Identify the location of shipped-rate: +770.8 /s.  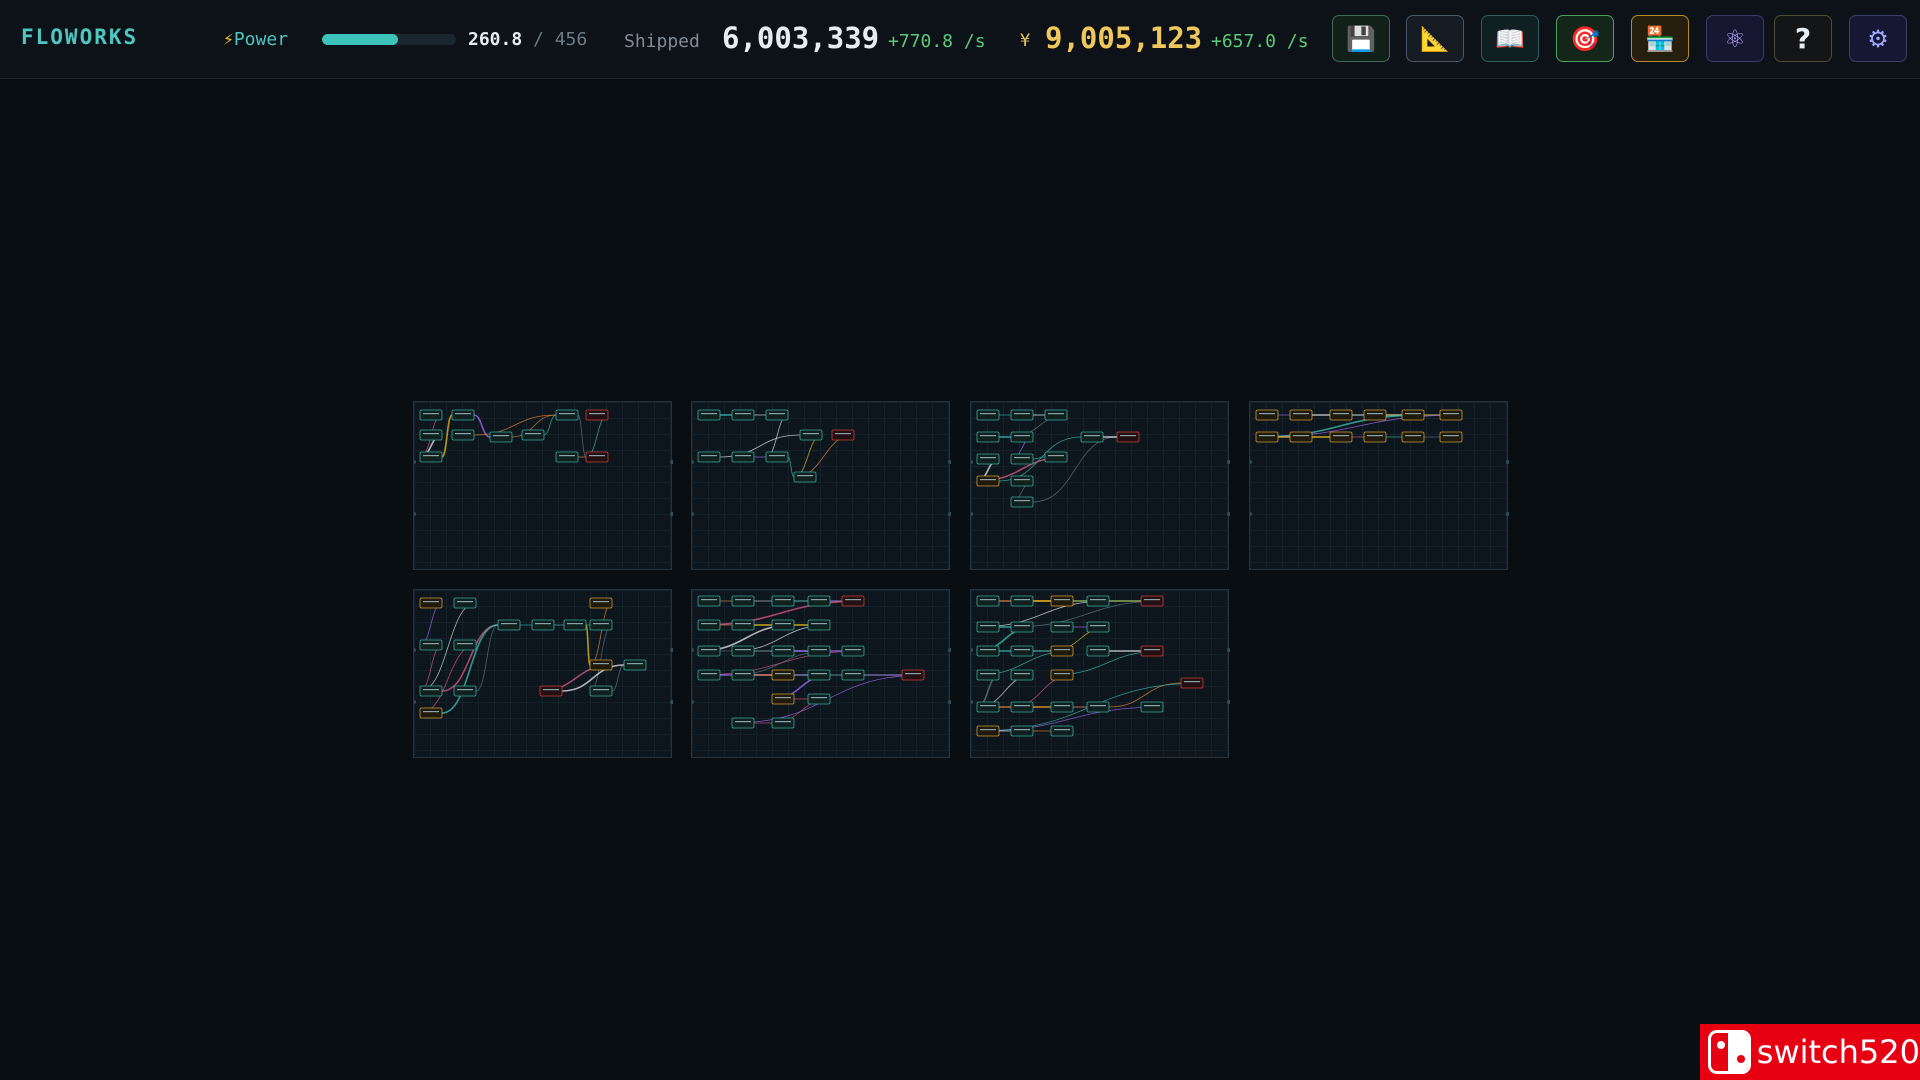
(937, 41).